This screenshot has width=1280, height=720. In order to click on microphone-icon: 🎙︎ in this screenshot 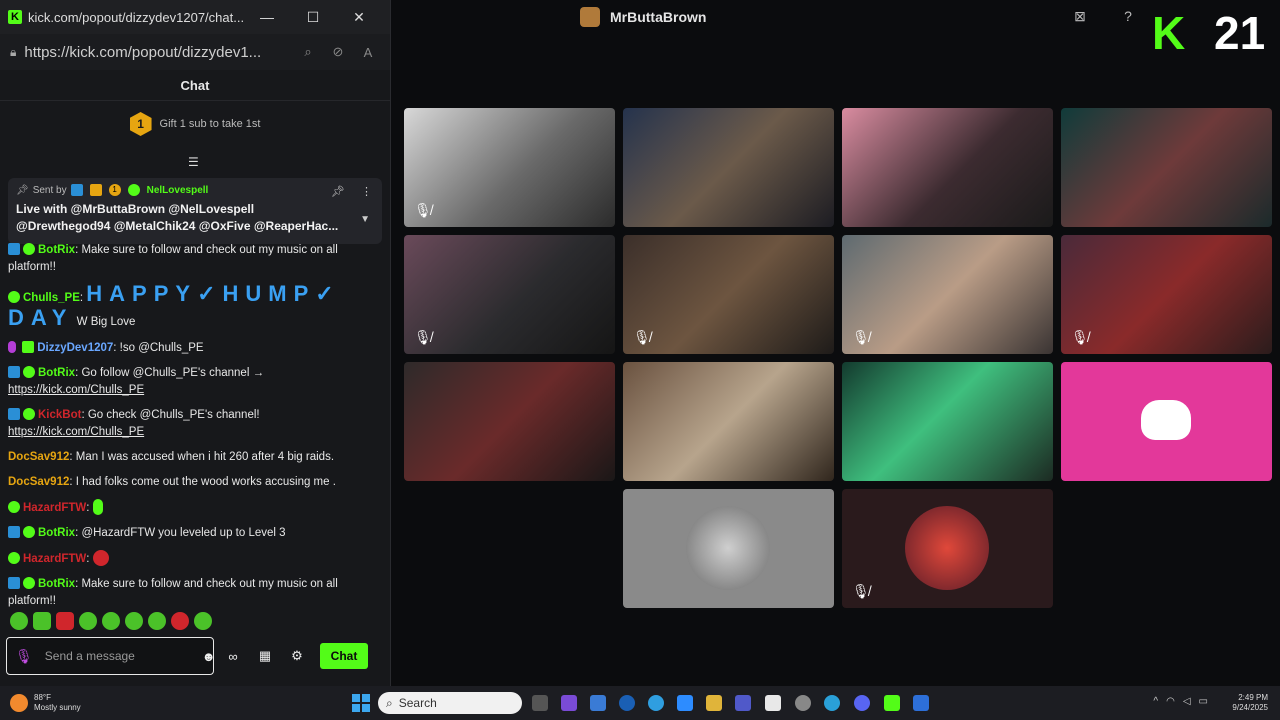, I will do `click(24, 656)`.